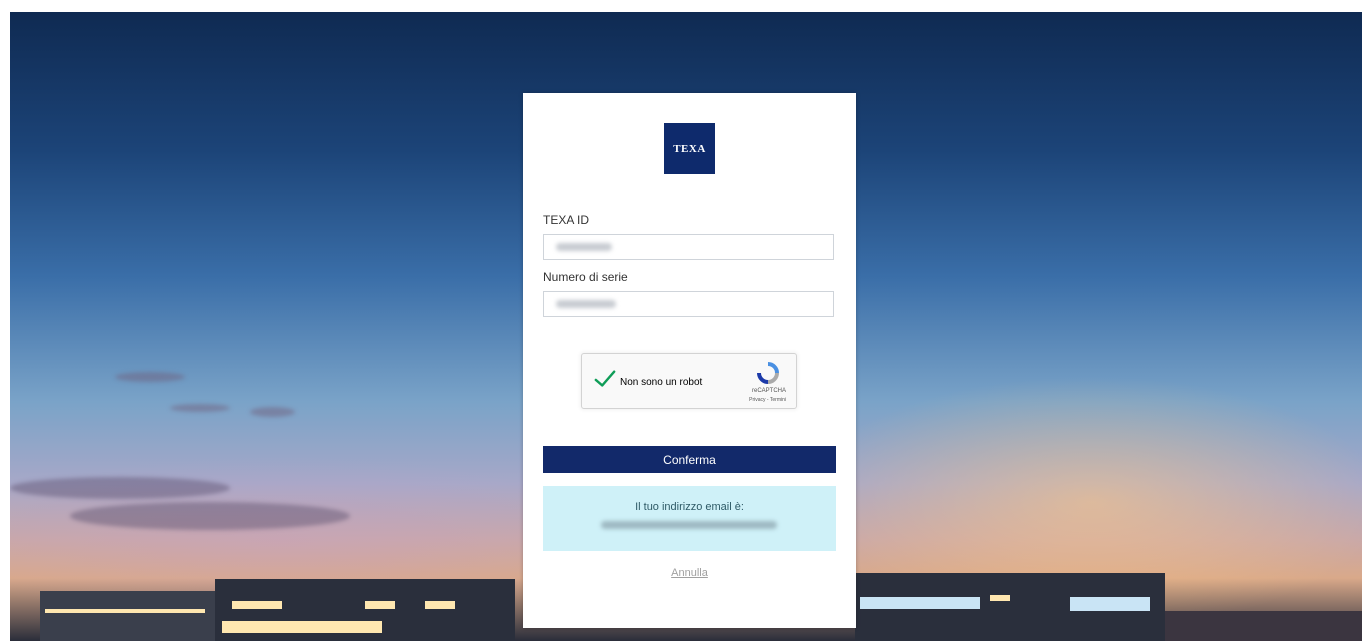  I want to click on top-bar, so click(681, 6).